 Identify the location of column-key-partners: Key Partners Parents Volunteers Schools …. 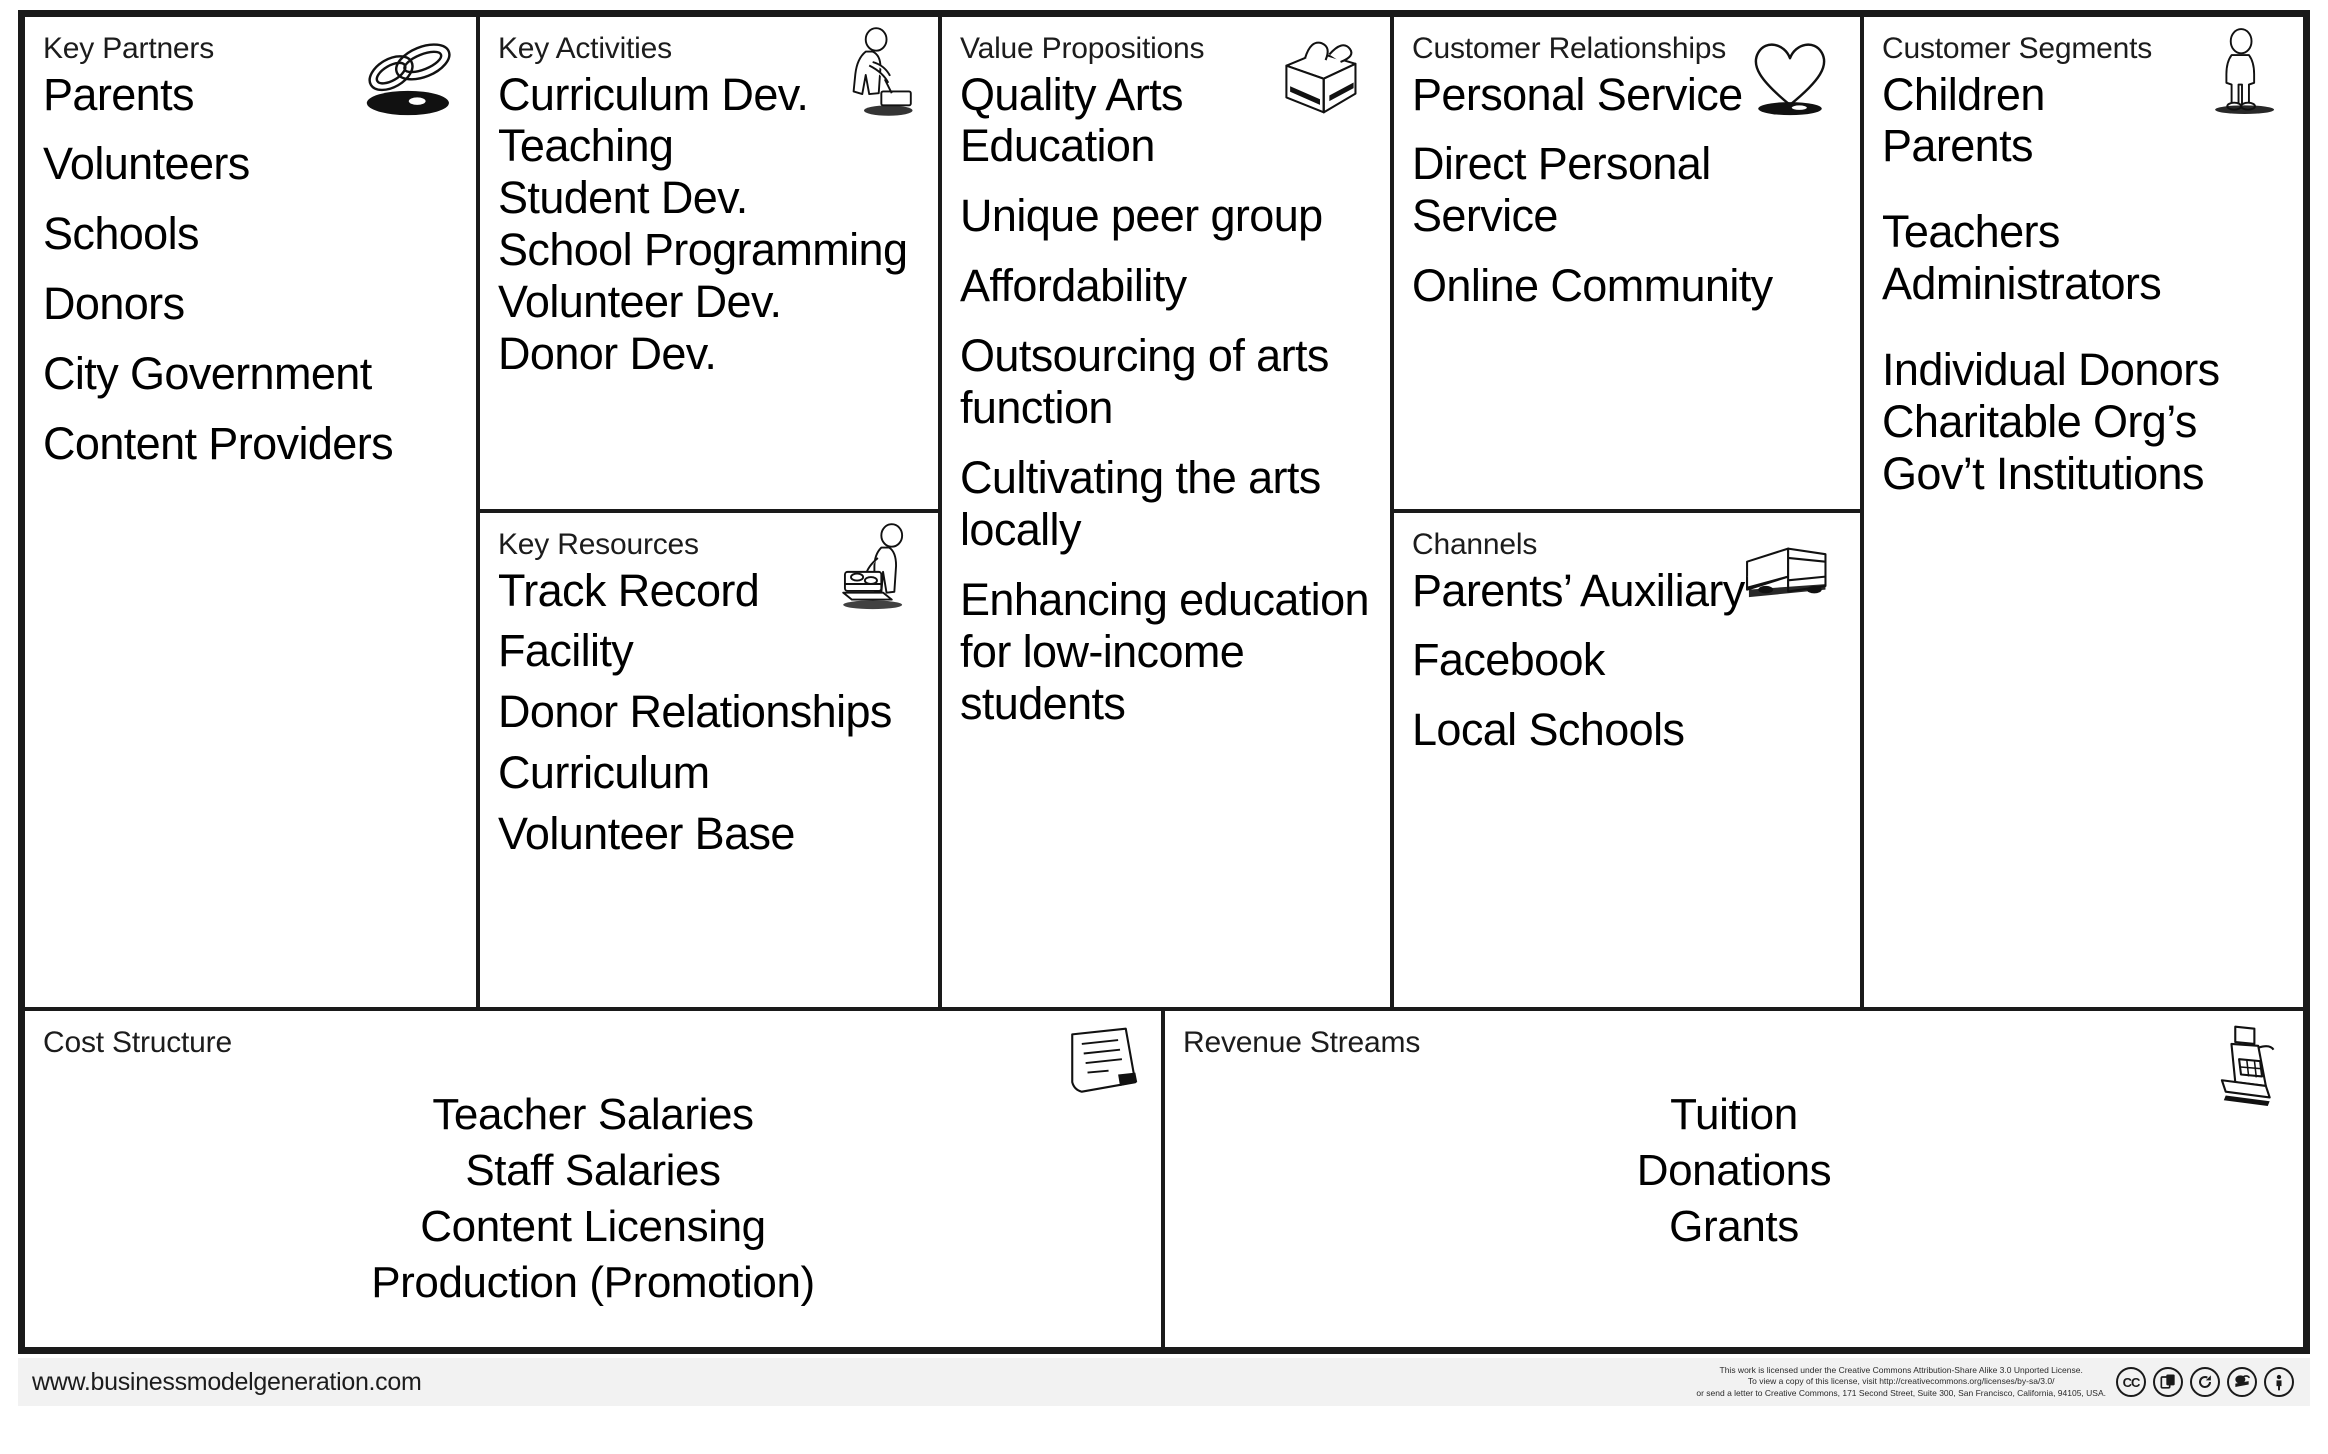
(252, 512).